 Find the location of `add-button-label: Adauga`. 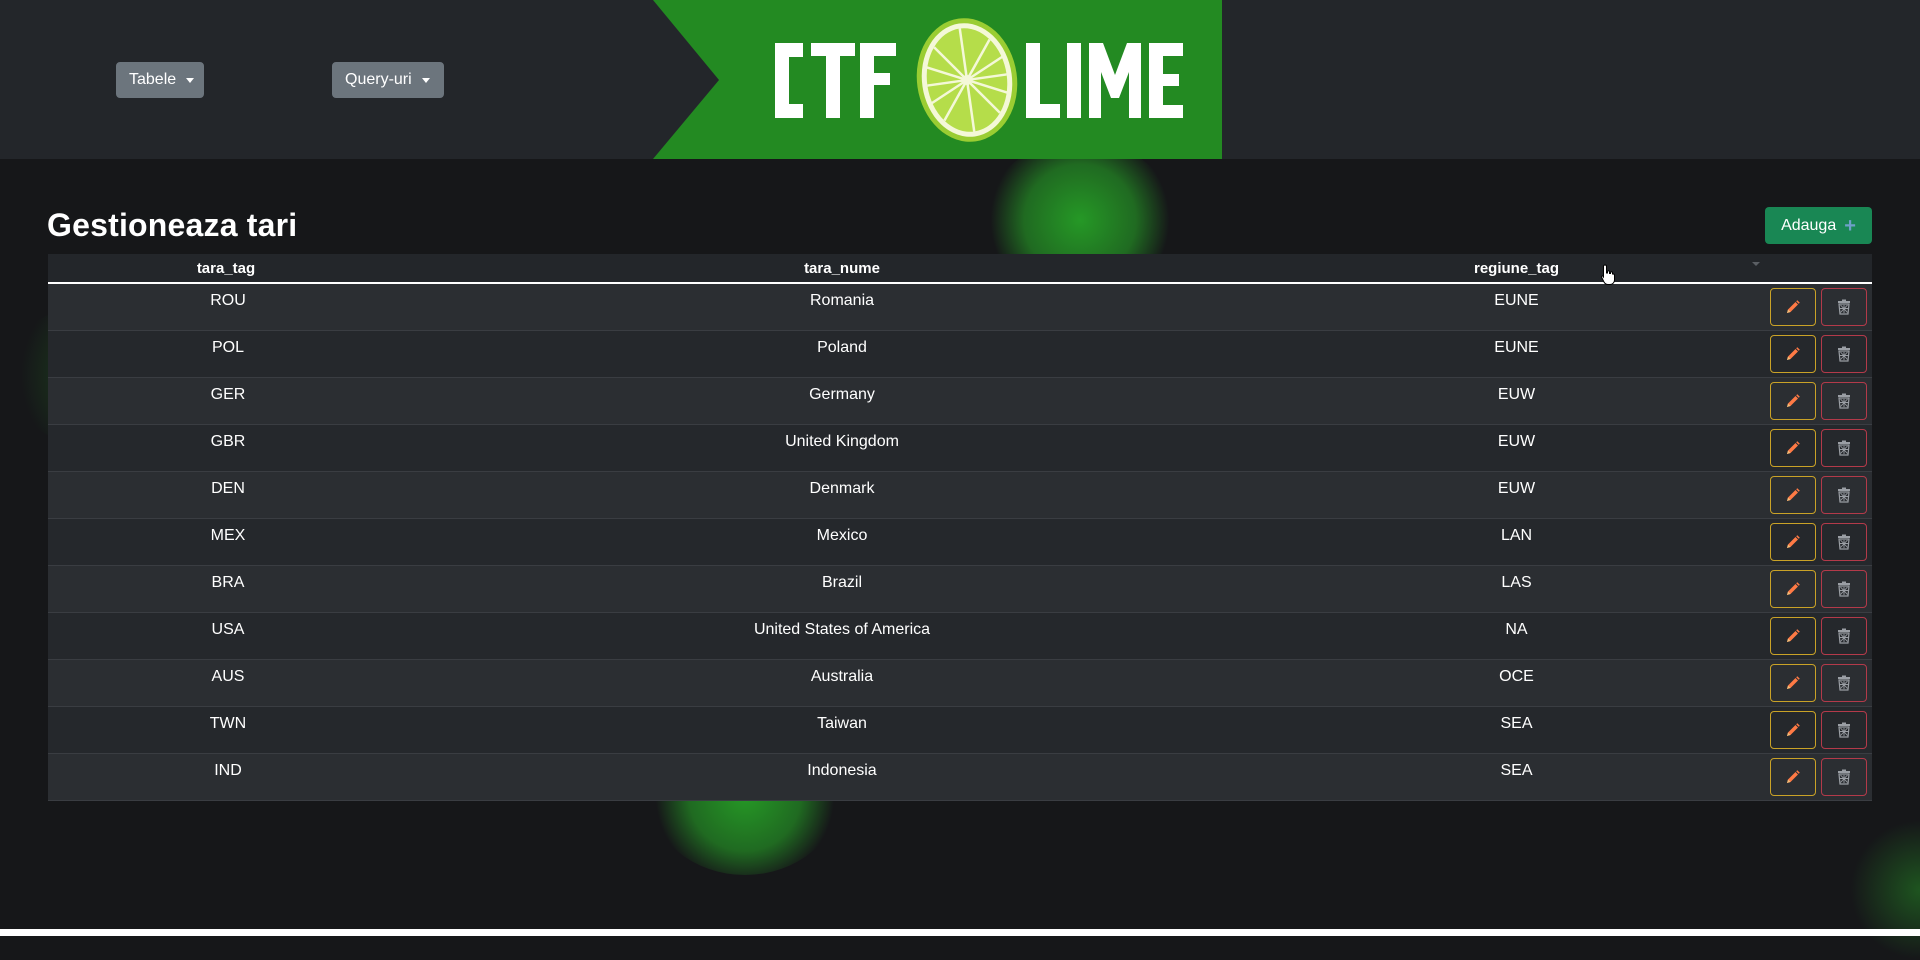

add-button-label: Adauga is located at coordinates (1809, 225).